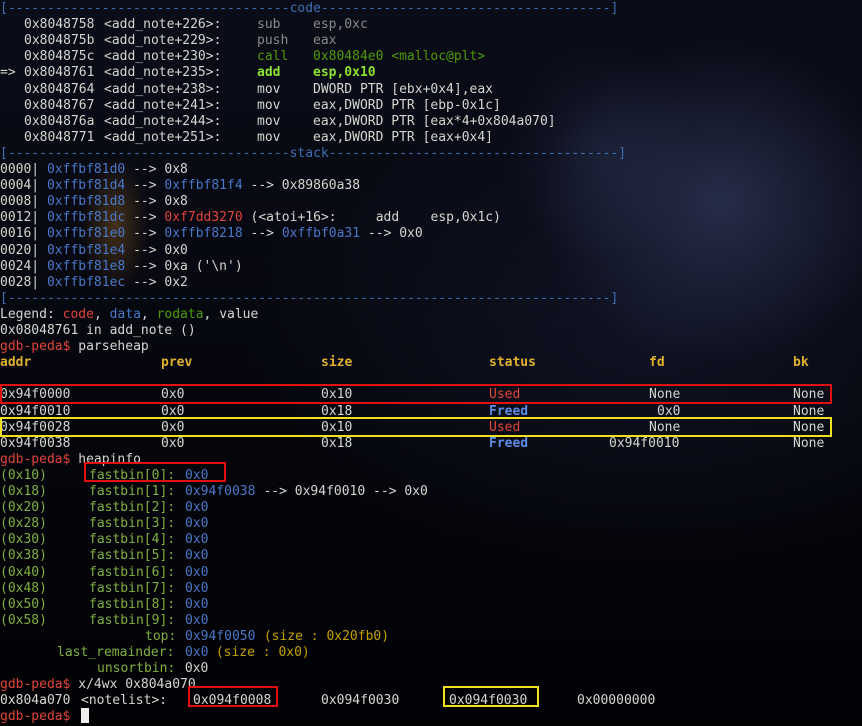 This screenshot has width=862, height=726. What do you see at coordinates (163, 121) in the screenshot?
I see `instruction-symbol: <add_note+244>:` at bounding box center [163, 121].